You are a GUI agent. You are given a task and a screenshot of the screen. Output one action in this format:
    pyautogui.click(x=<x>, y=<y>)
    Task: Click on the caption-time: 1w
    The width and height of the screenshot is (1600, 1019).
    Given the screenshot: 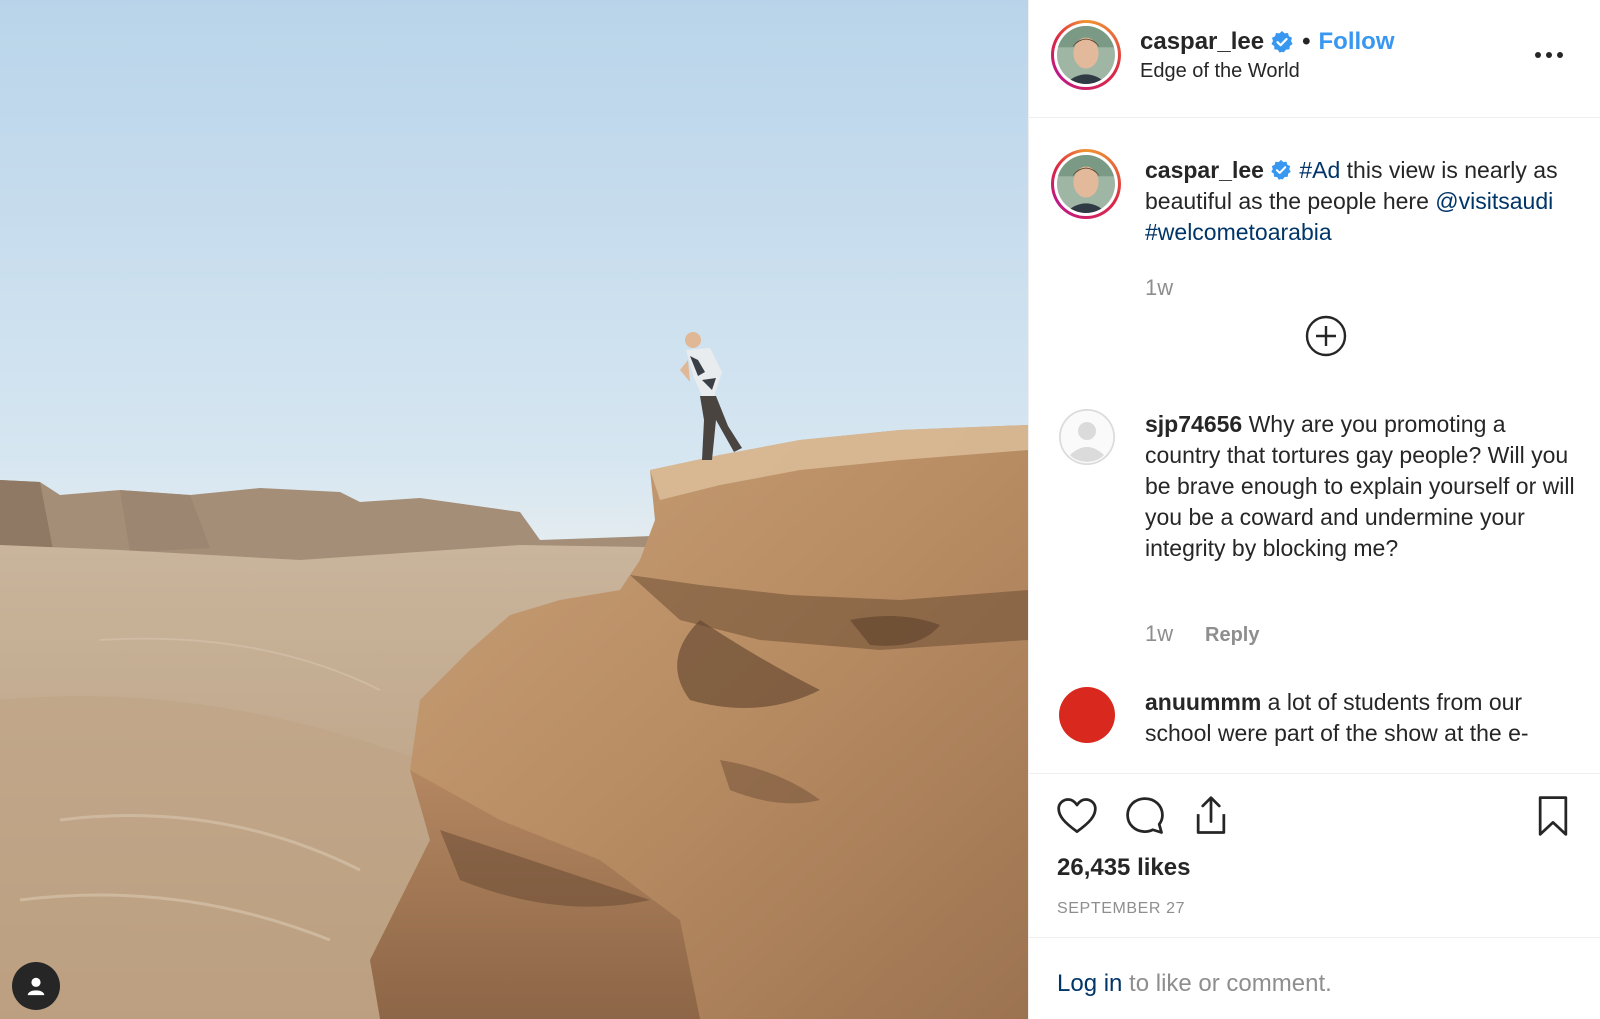 What is the action you would take?
    pyautogui.click(x=1159, y=288)
    